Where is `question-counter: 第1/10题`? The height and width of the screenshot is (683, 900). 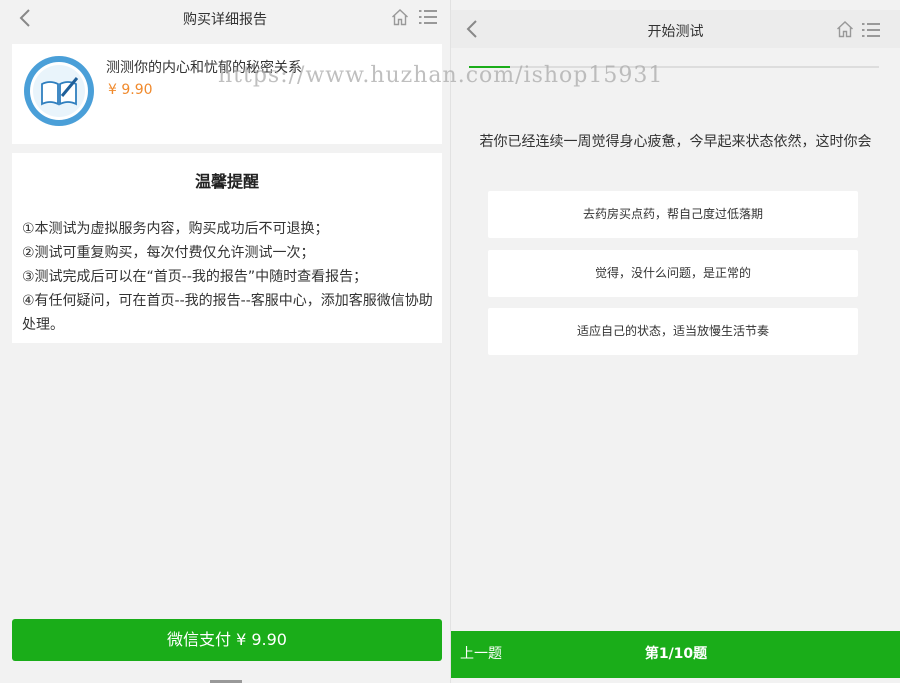
question-counter: 第1/10题 is located at coordinates (676, 654).